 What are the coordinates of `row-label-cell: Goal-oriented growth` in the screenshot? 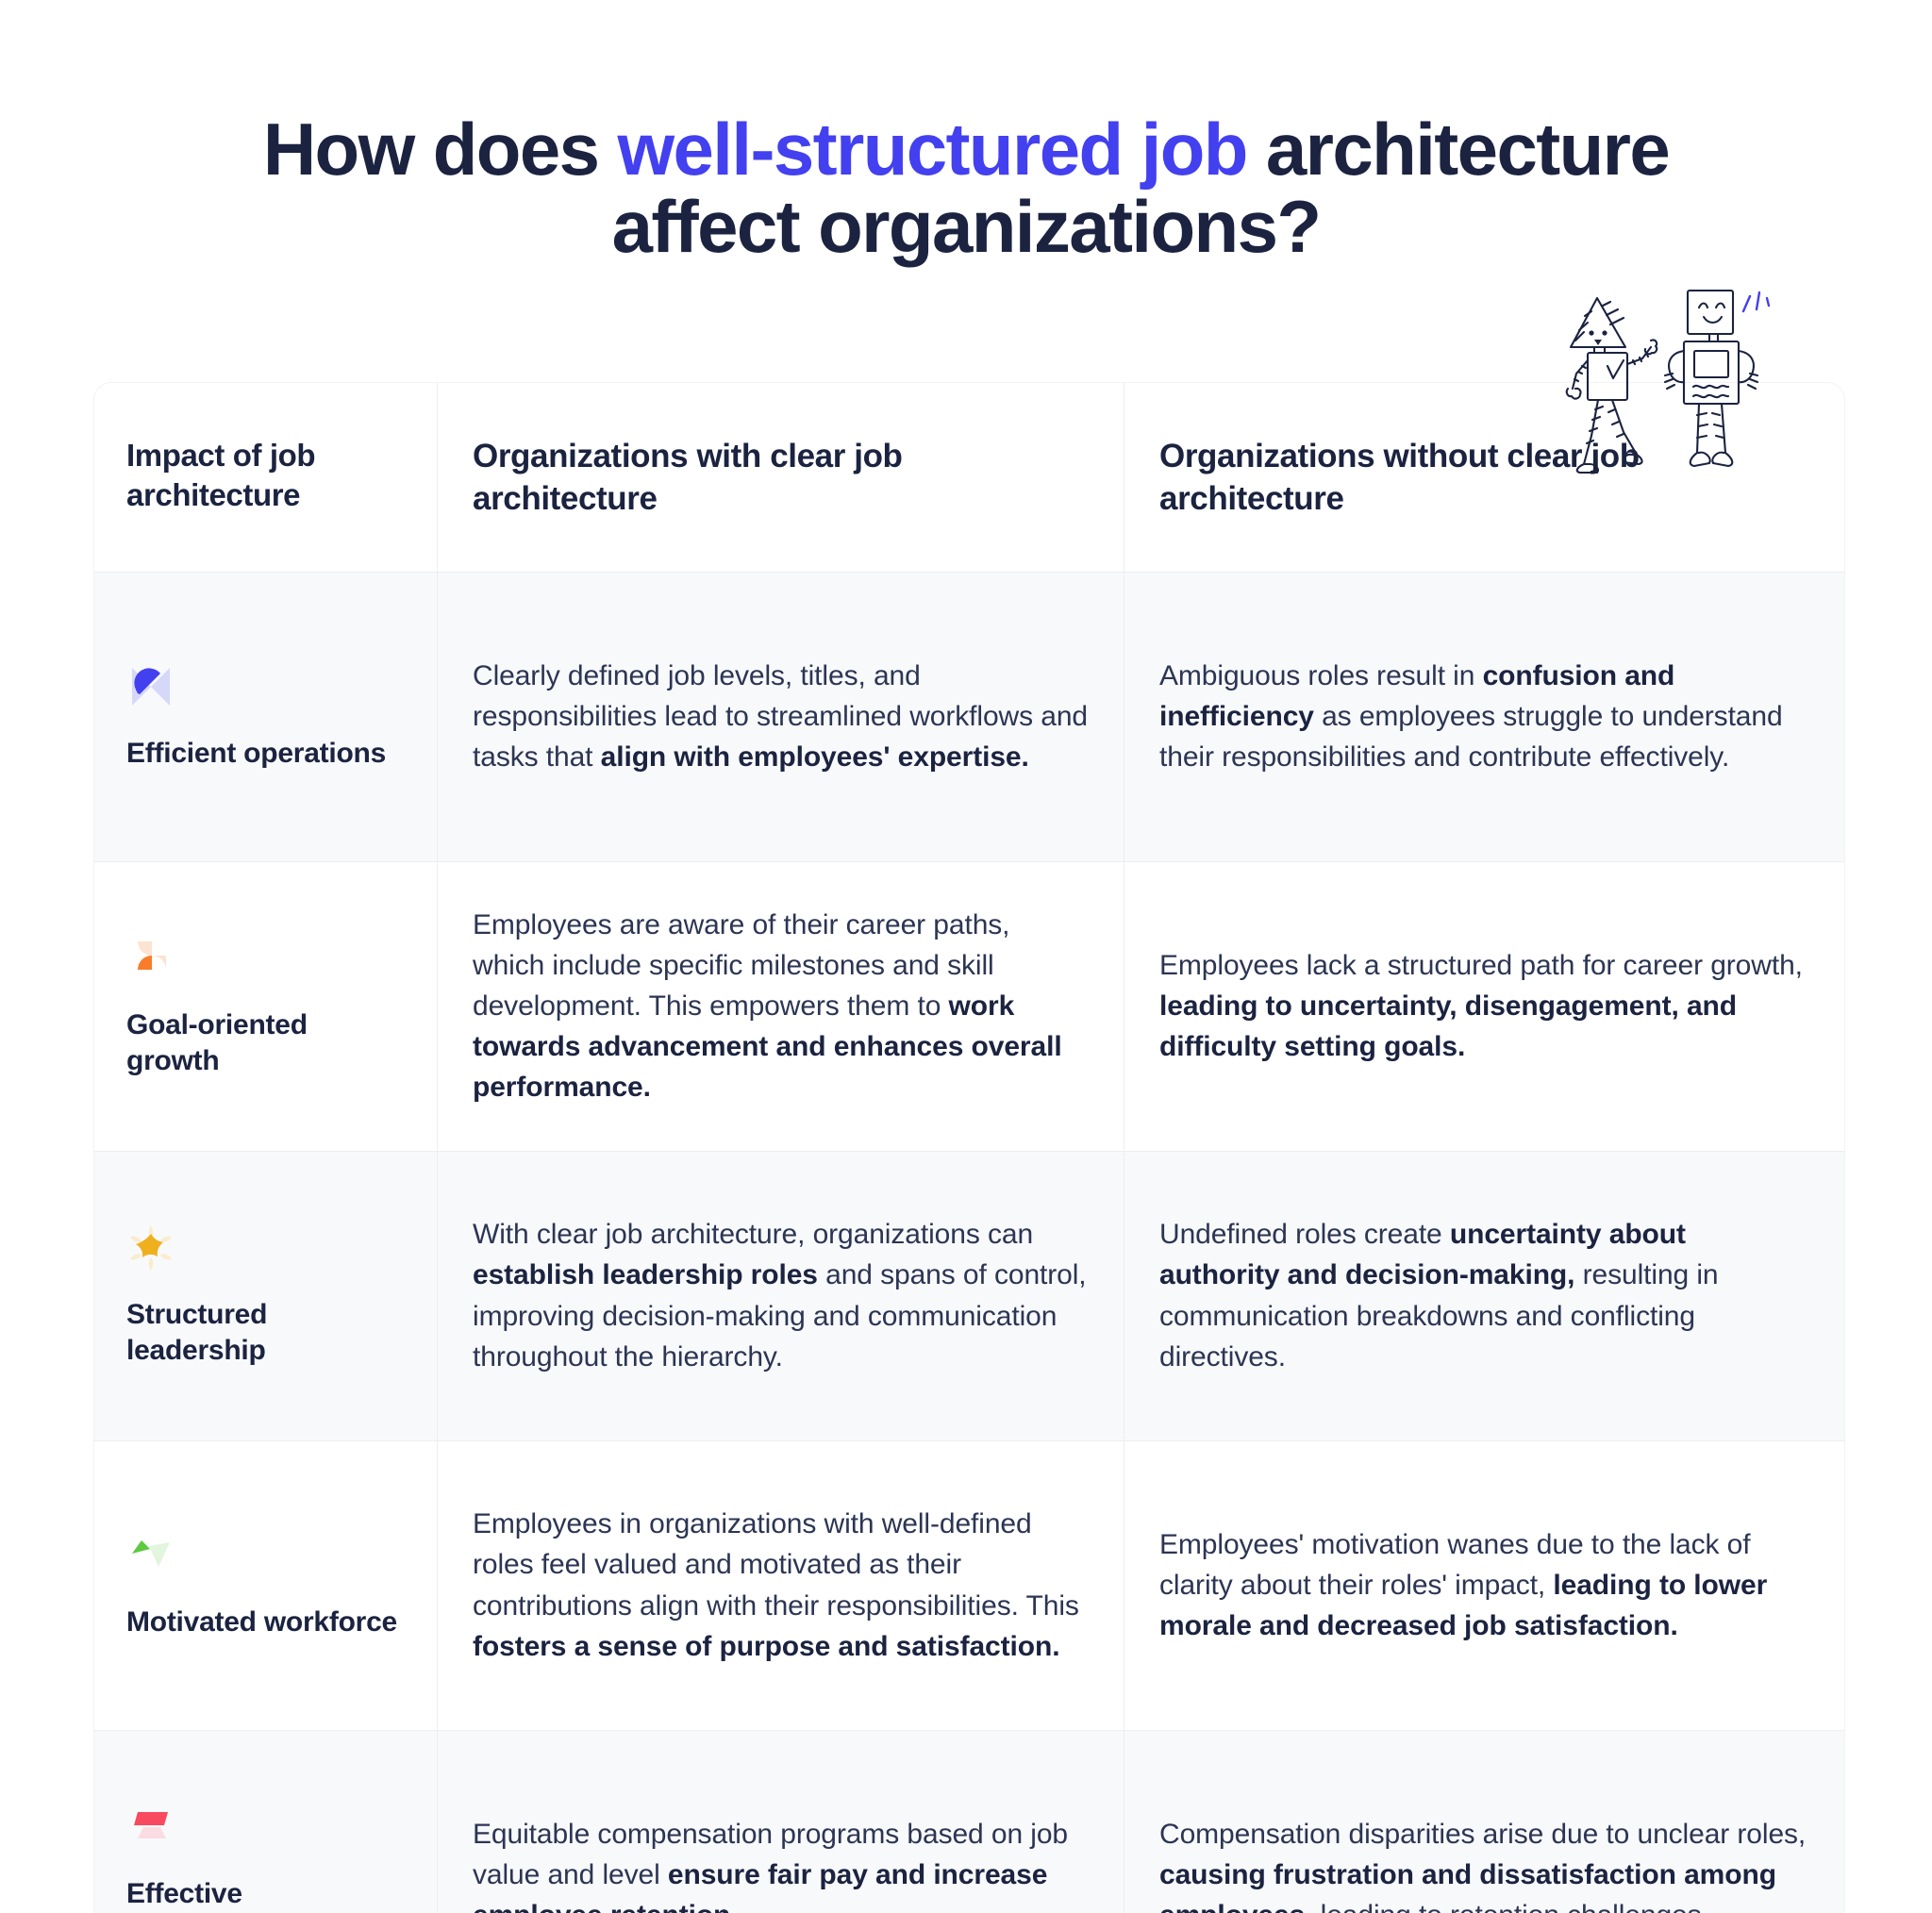 It's located at (266, 1007).